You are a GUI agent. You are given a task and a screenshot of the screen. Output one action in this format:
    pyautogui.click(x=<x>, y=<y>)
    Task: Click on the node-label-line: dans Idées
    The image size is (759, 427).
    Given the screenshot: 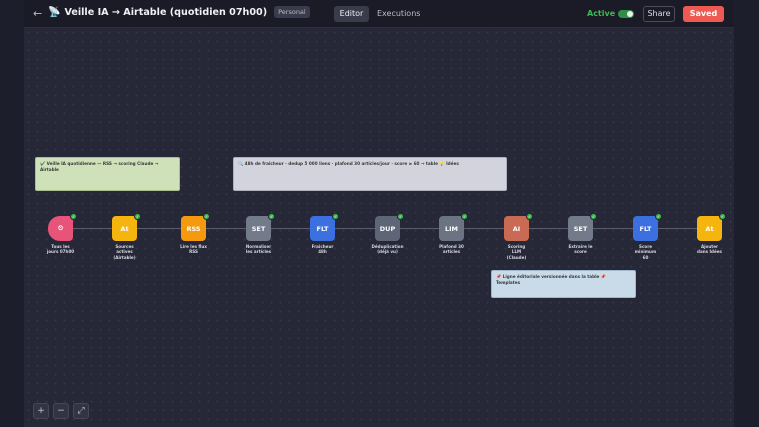 What is the action you would take?
    pyautogui.click(x=709, y=252)
    